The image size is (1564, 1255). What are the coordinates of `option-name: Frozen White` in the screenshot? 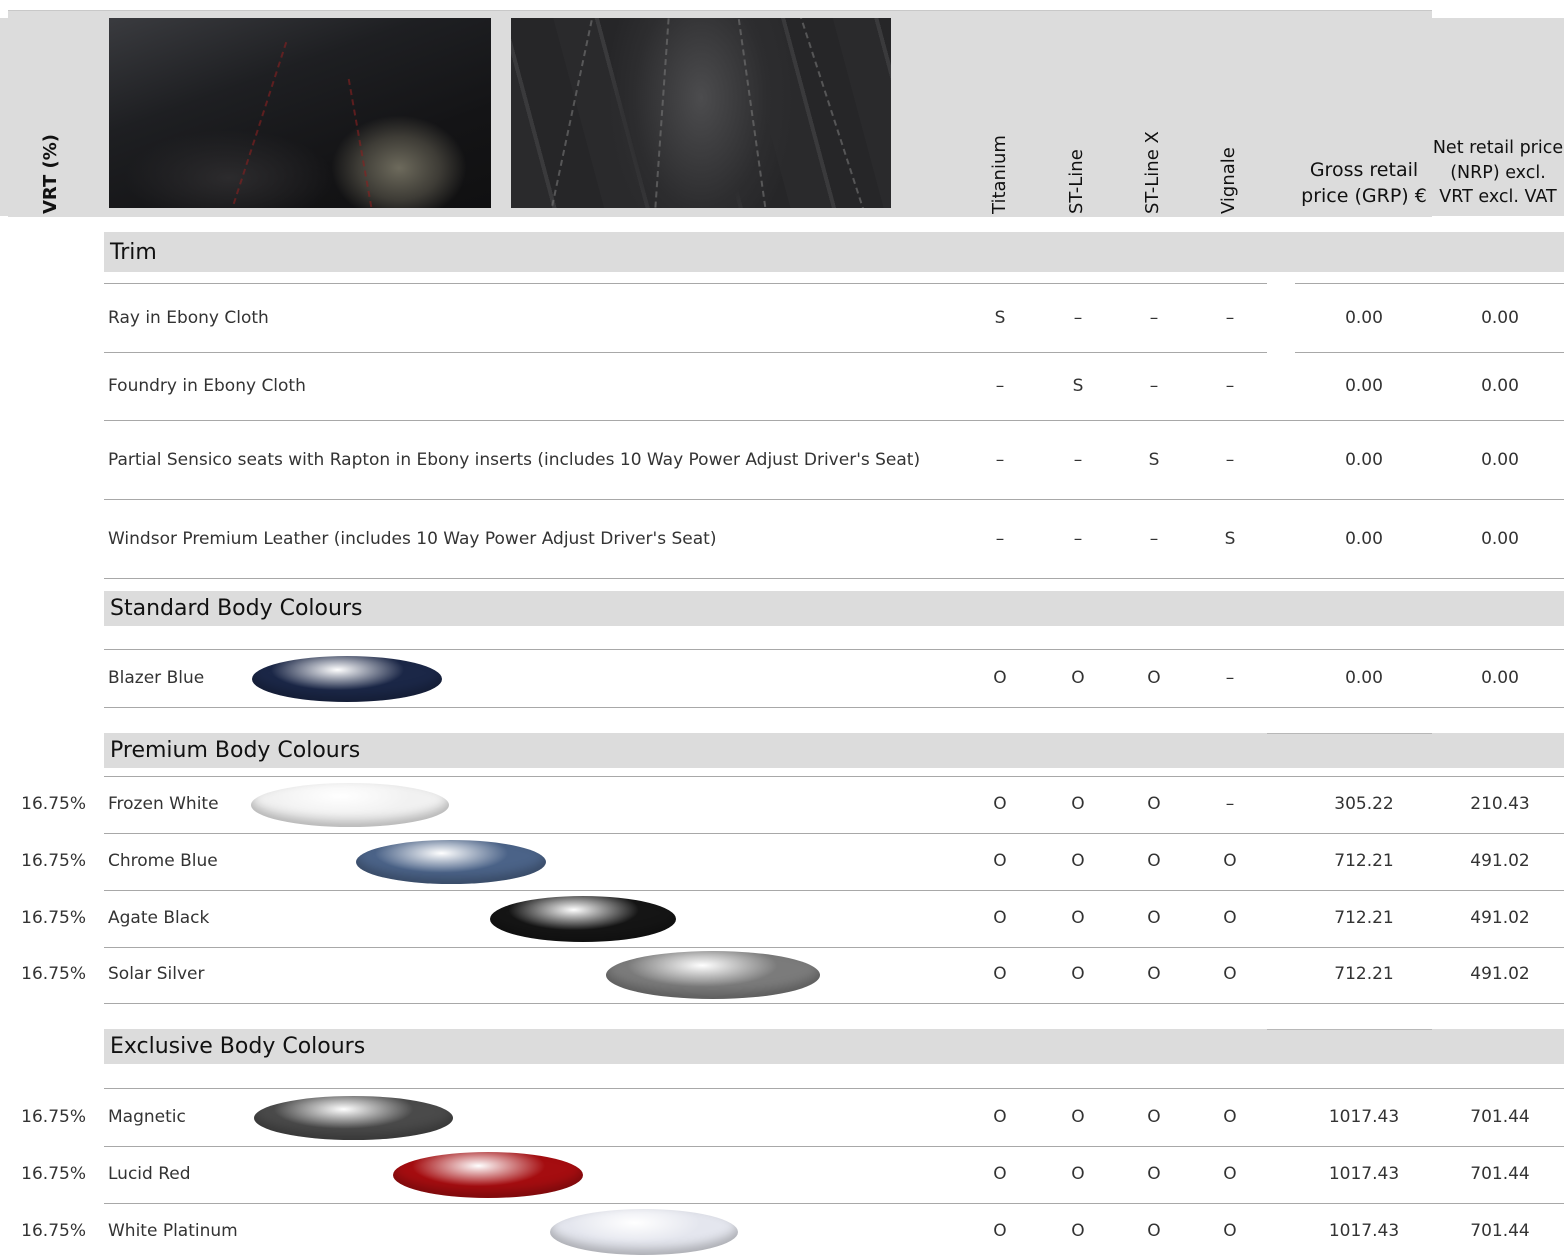 It's located at (163, 804).